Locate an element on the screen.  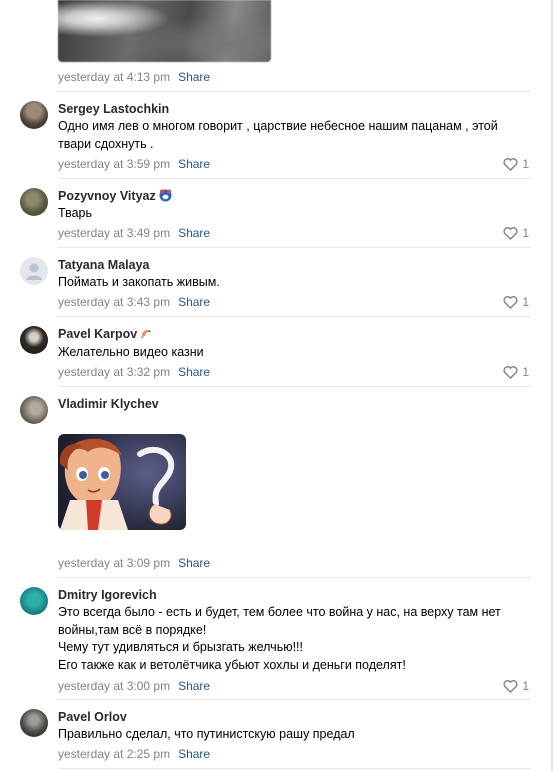
timestamp: yesterday at 3:32 pm is located at coordinates (114, 372).